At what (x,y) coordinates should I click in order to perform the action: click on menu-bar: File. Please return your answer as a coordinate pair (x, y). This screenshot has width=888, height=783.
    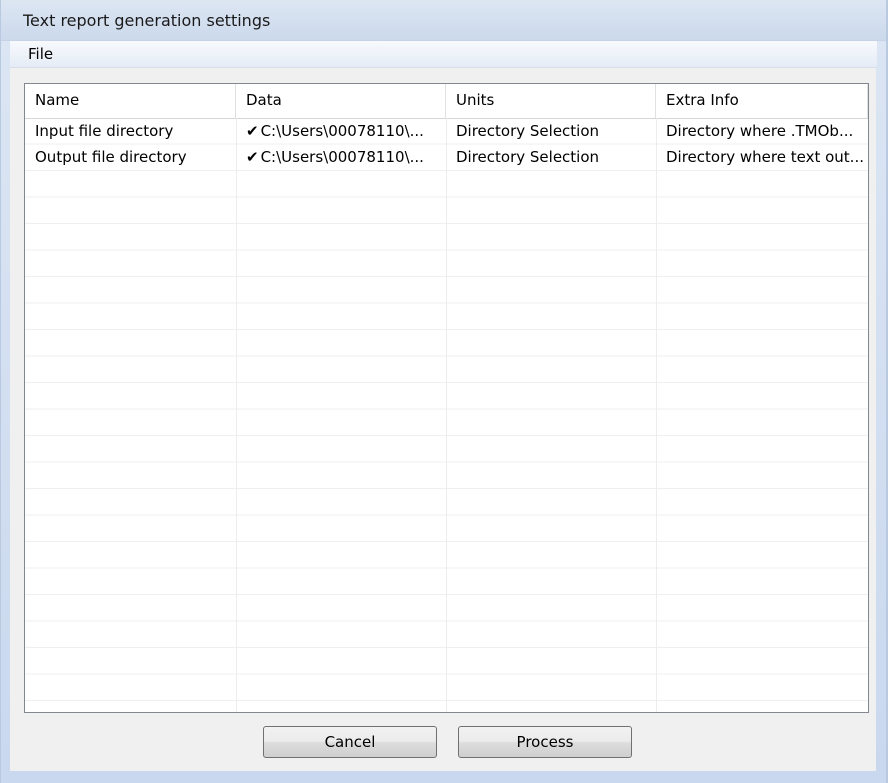
    Looking at the image, I should click on (443, 54).